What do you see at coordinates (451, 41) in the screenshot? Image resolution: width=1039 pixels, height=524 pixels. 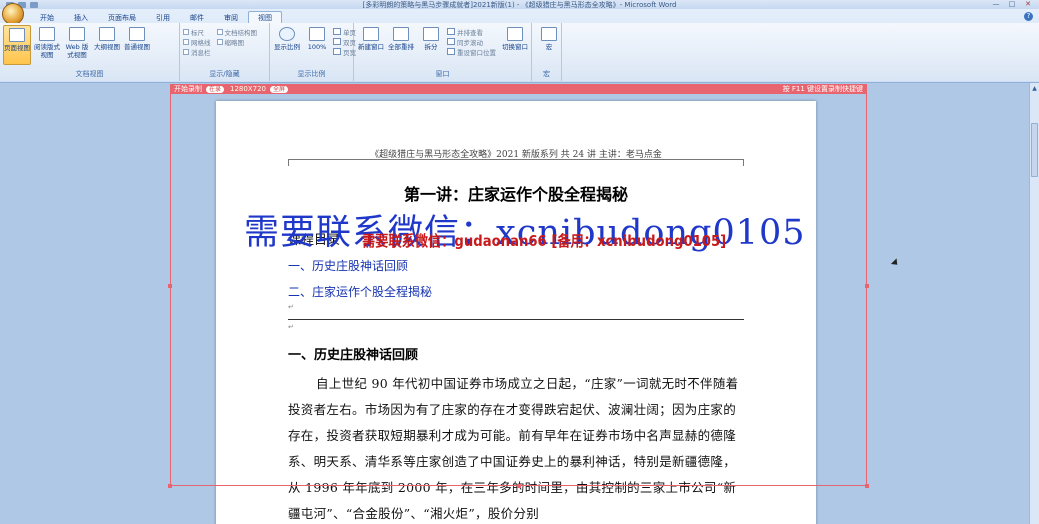 I see `sync-scroll-icon` at bounding box center [451, 41].